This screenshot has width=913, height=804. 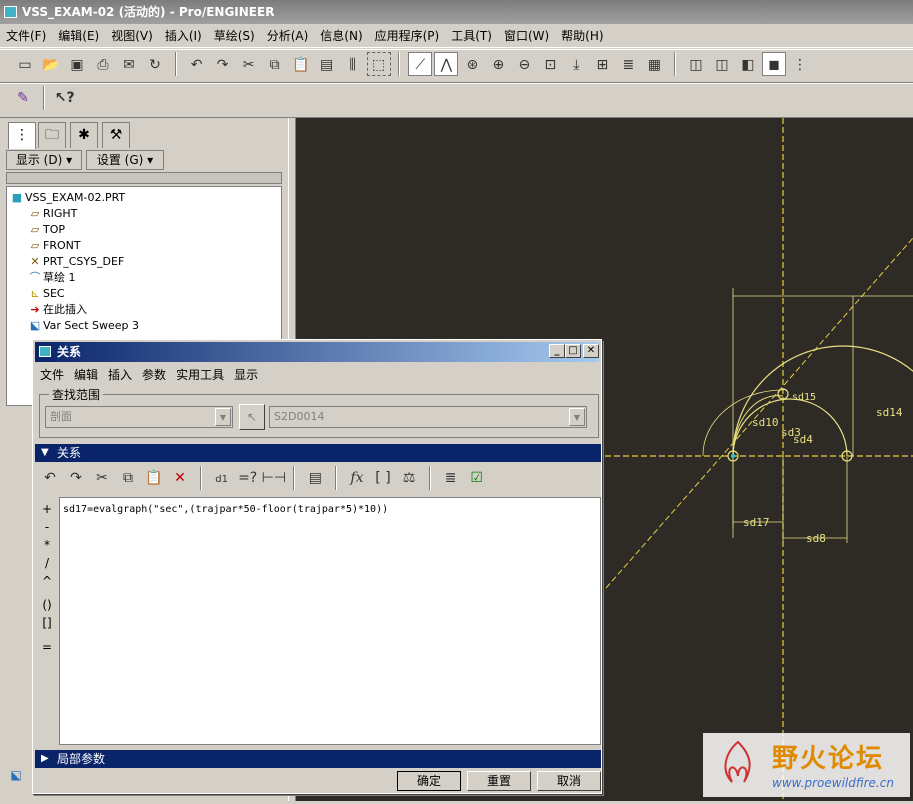 What do you see at coordinates (429, 781) in the screenshot?
I see `ok-button: 确定` at bounding box center [429, 781].